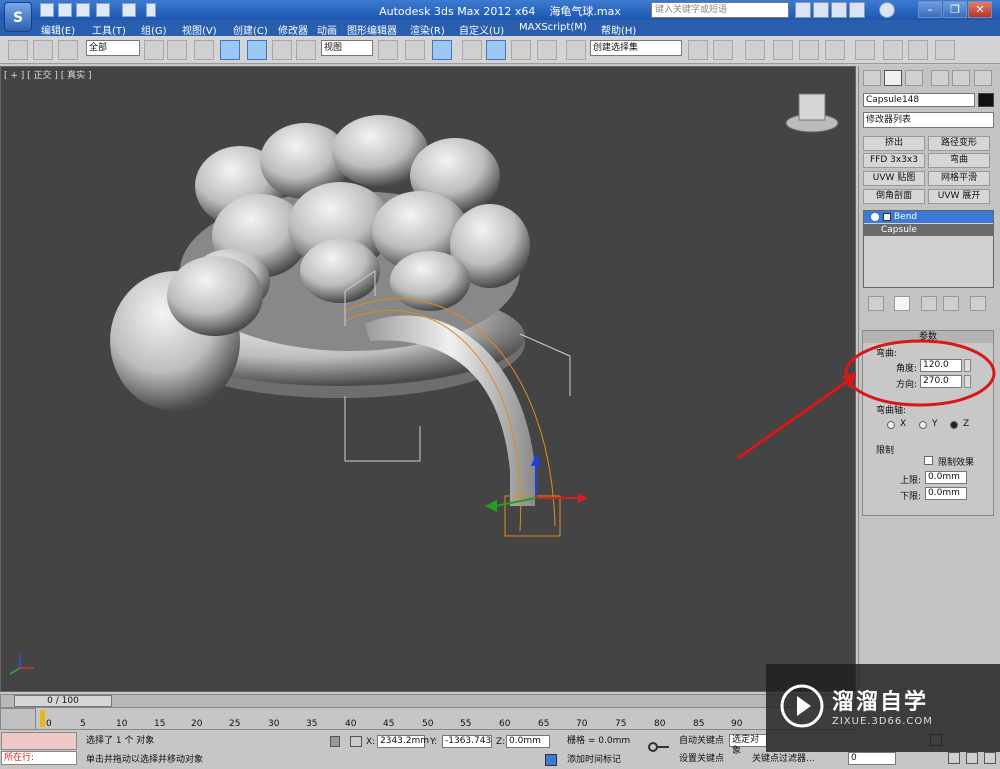  I want to click on utilities-tab-icon, so click(983, 78).